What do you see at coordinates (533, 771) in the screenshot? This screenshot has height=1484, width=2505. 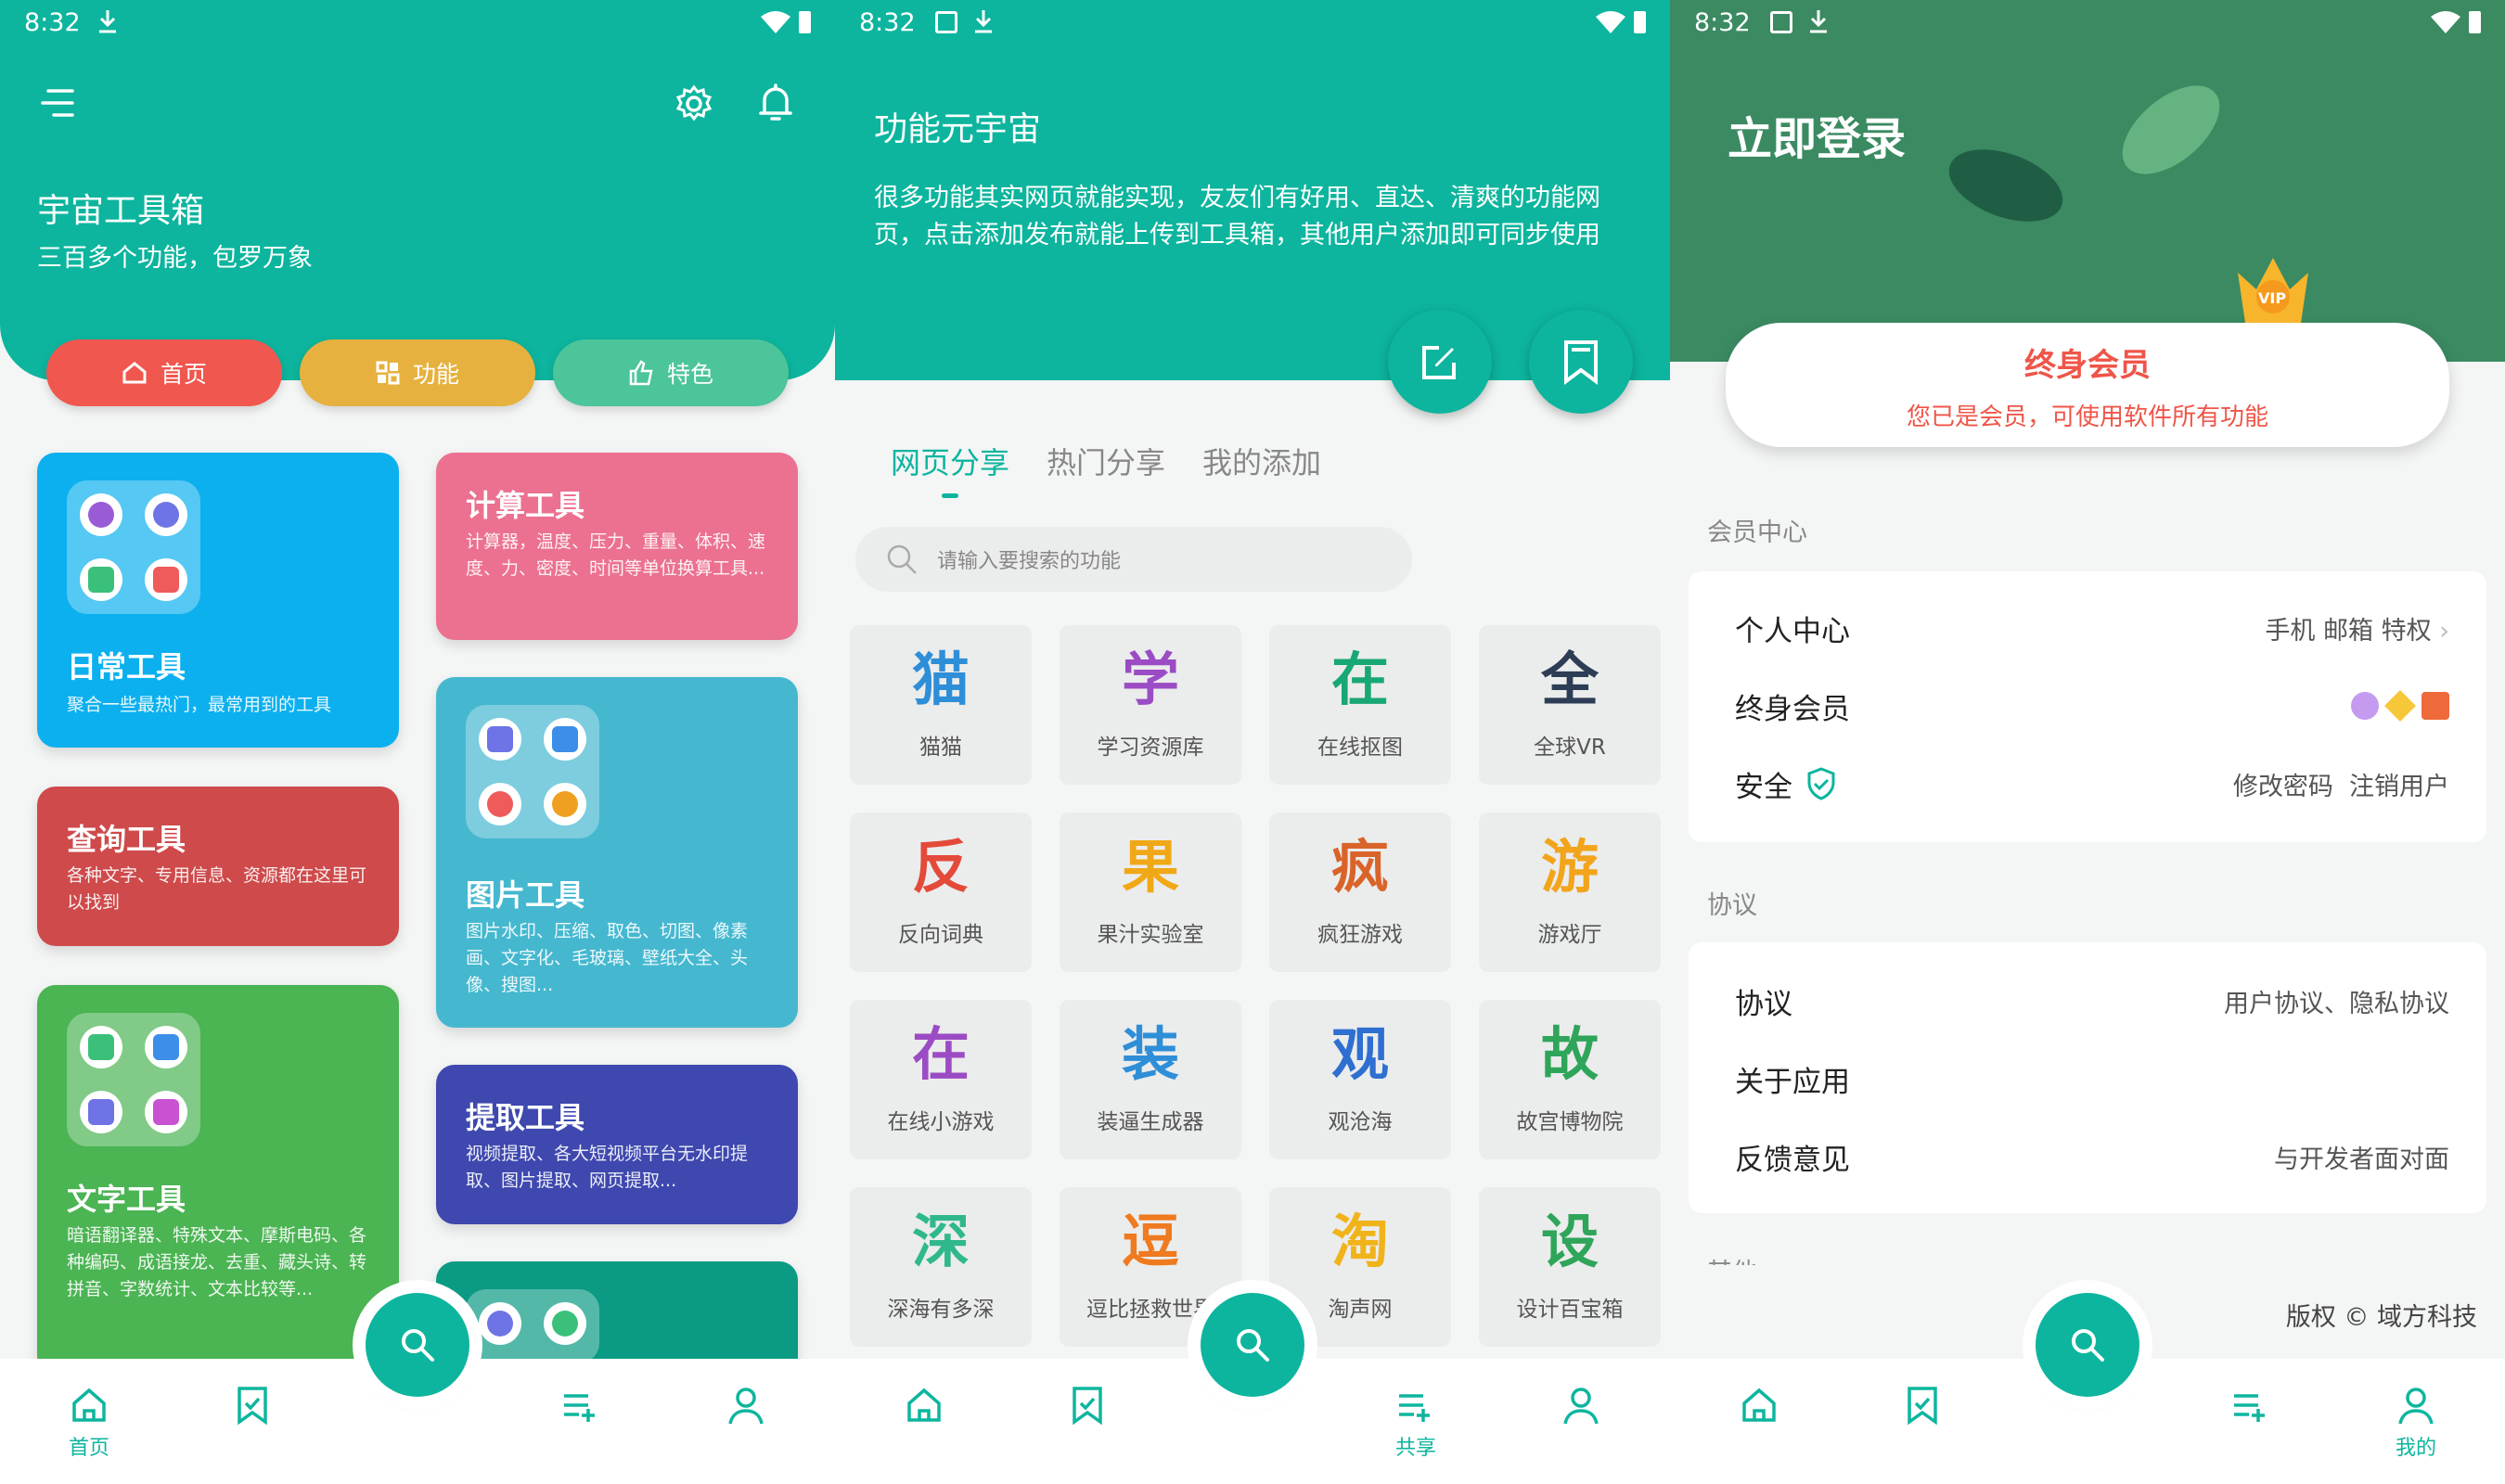 I see `image-icon-grid` at bounding box center [533, 771].